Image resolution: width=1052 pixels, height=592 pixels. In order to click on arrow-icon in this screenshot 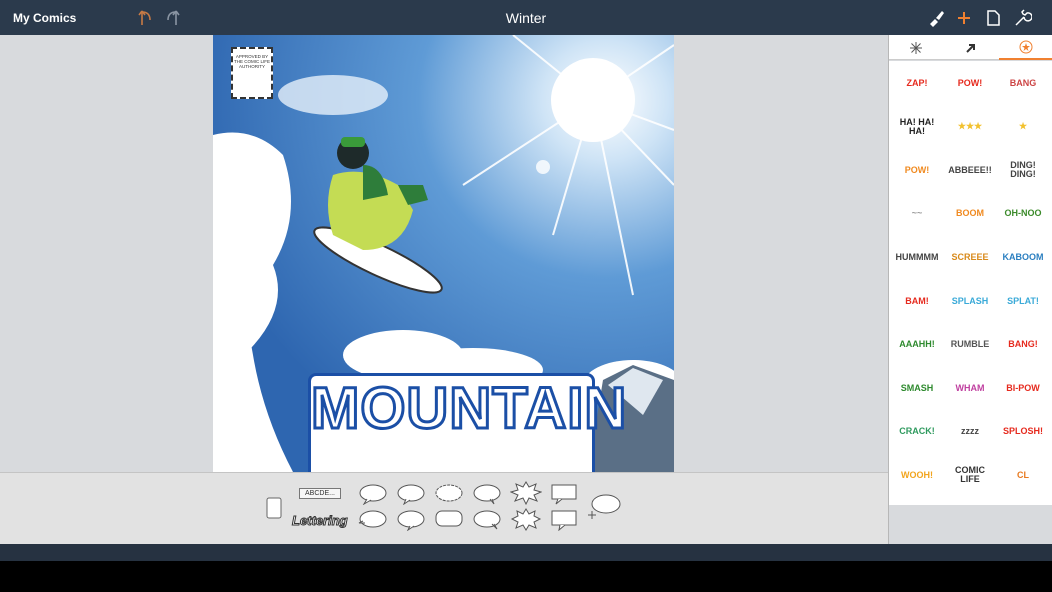, I will do `click(970, 48)`.